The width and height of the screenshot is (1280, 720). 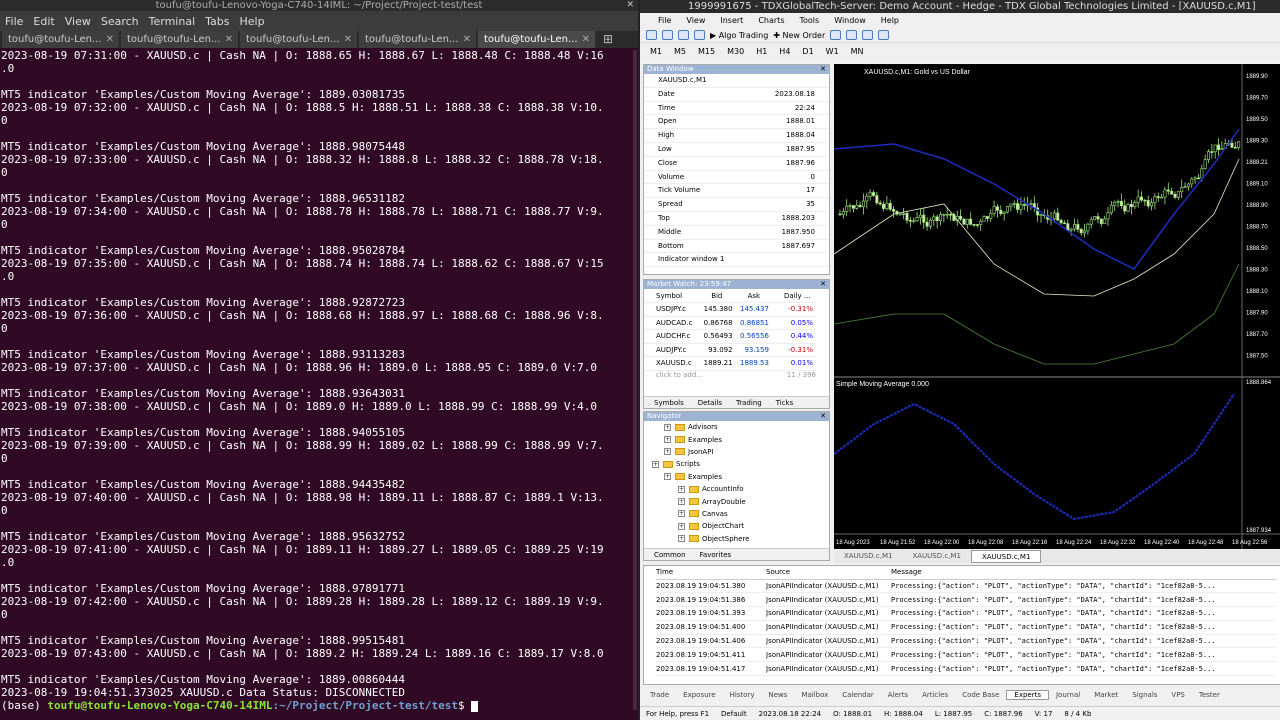 What do you see at coordinates (699, 695) in the screenshot?
I see `tab-exposure: Exposure` at bounding box center [699, 695].